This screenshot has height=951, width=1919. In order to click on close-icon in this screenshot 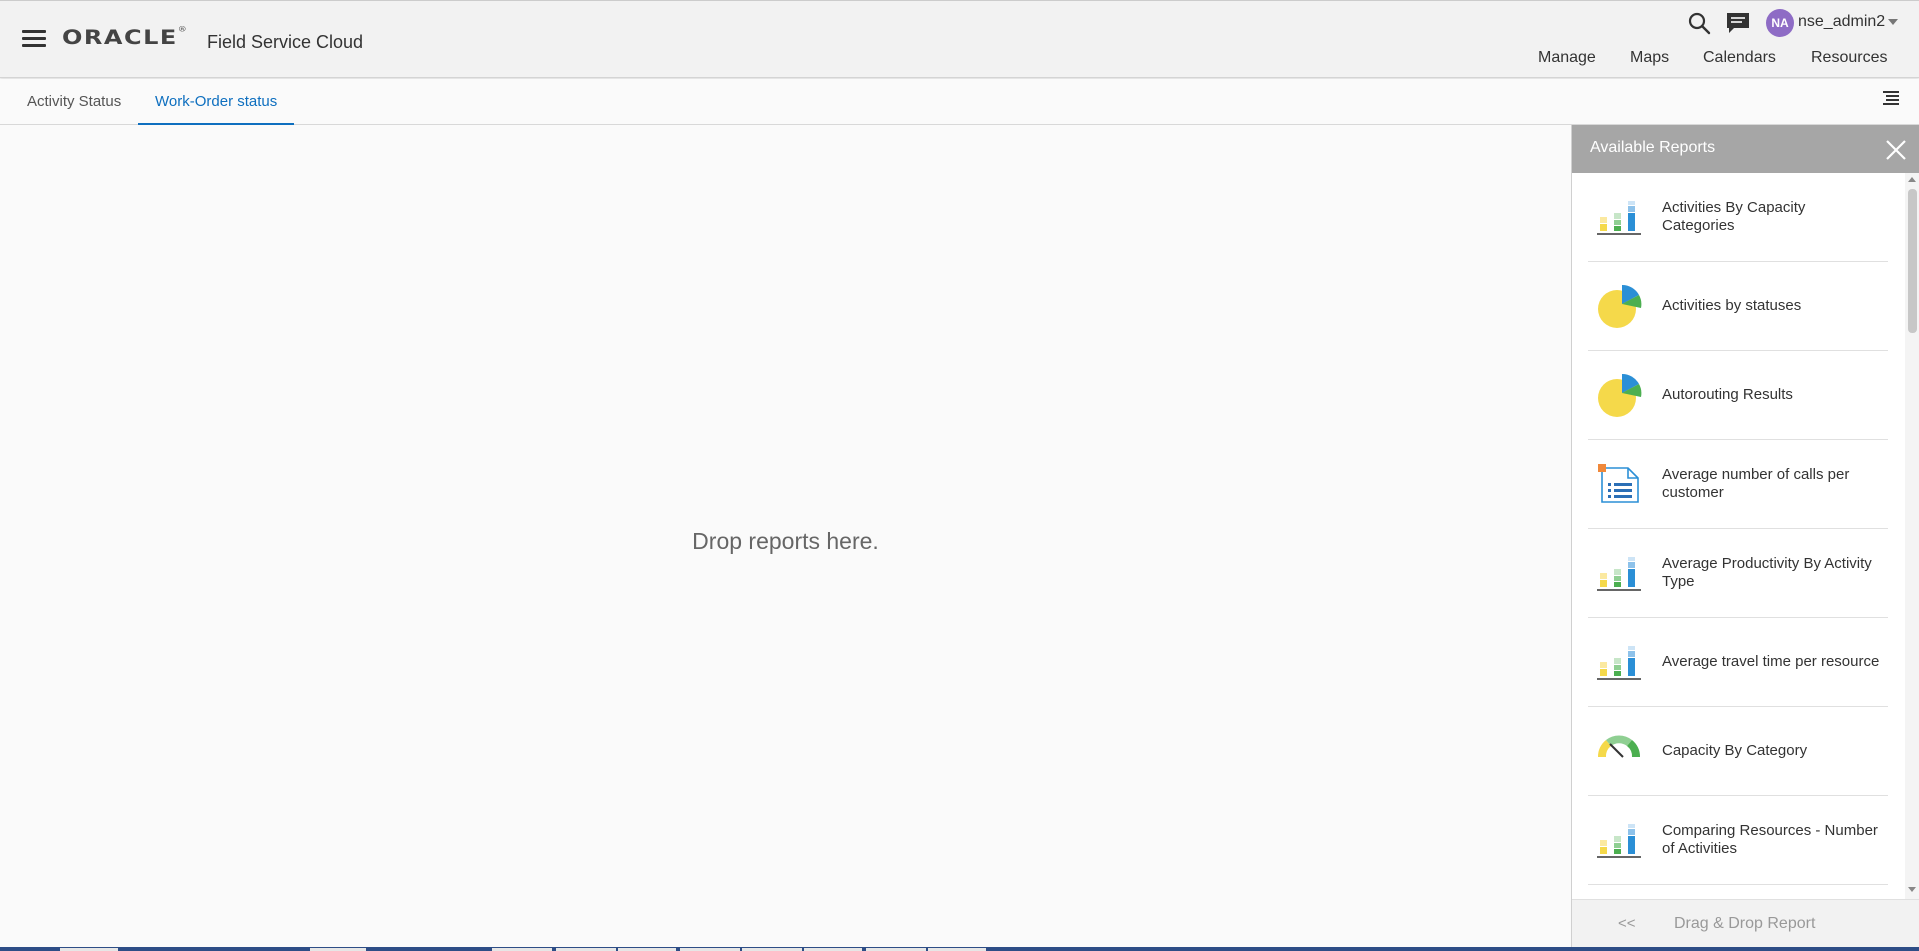, I will do `click(1896, 150)`.